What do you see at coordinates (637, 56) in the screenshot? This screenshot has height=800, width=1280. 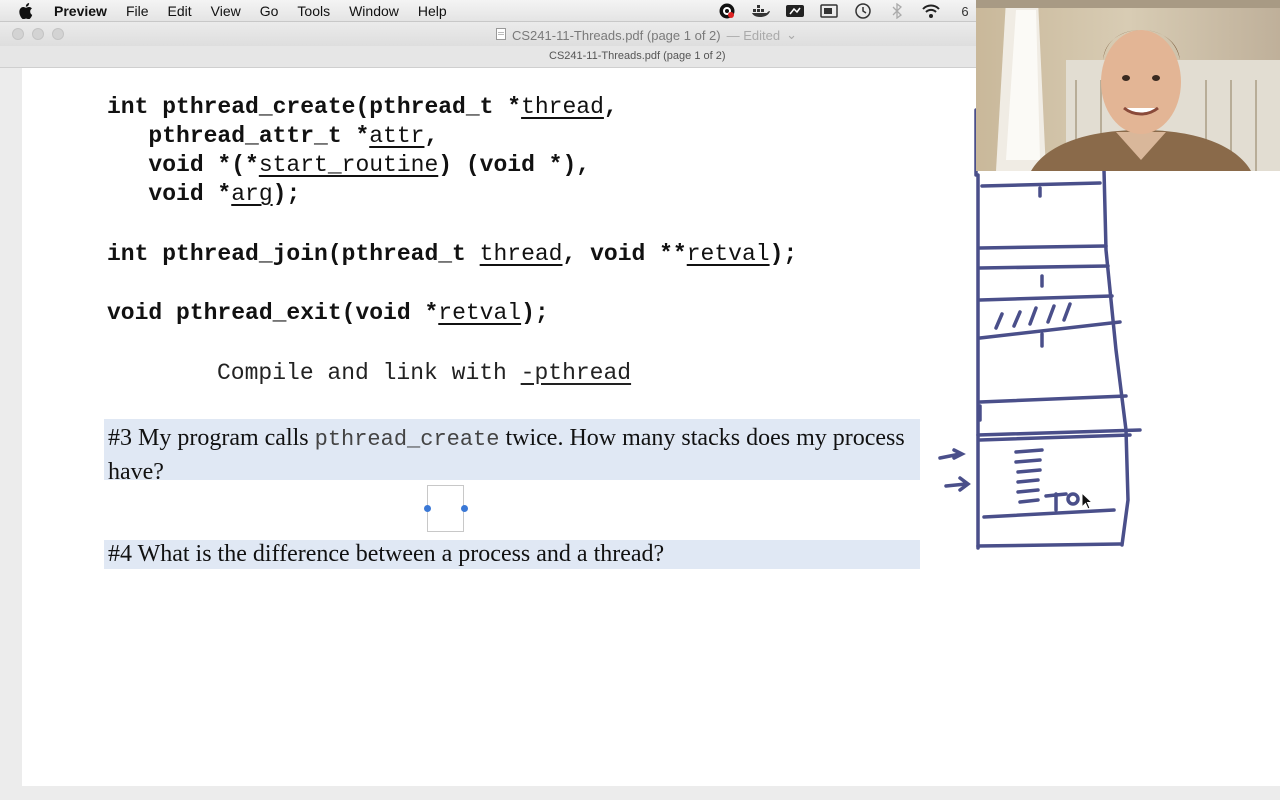 I see `page-info: CS241-11-Threads.pdf (page 1 of 2)` at bounding box center [637, 56].